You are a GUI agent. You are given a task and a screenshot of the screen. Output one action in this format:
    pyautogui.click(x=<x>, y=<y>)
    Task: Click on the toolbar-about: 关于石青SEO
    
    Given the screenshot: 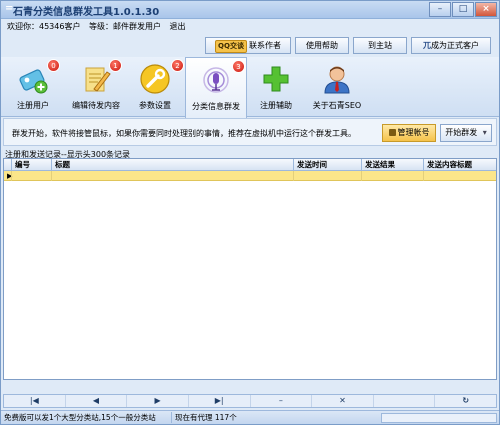 What is the action you would take?
    pyautogui.click(x=337, y=87)
    